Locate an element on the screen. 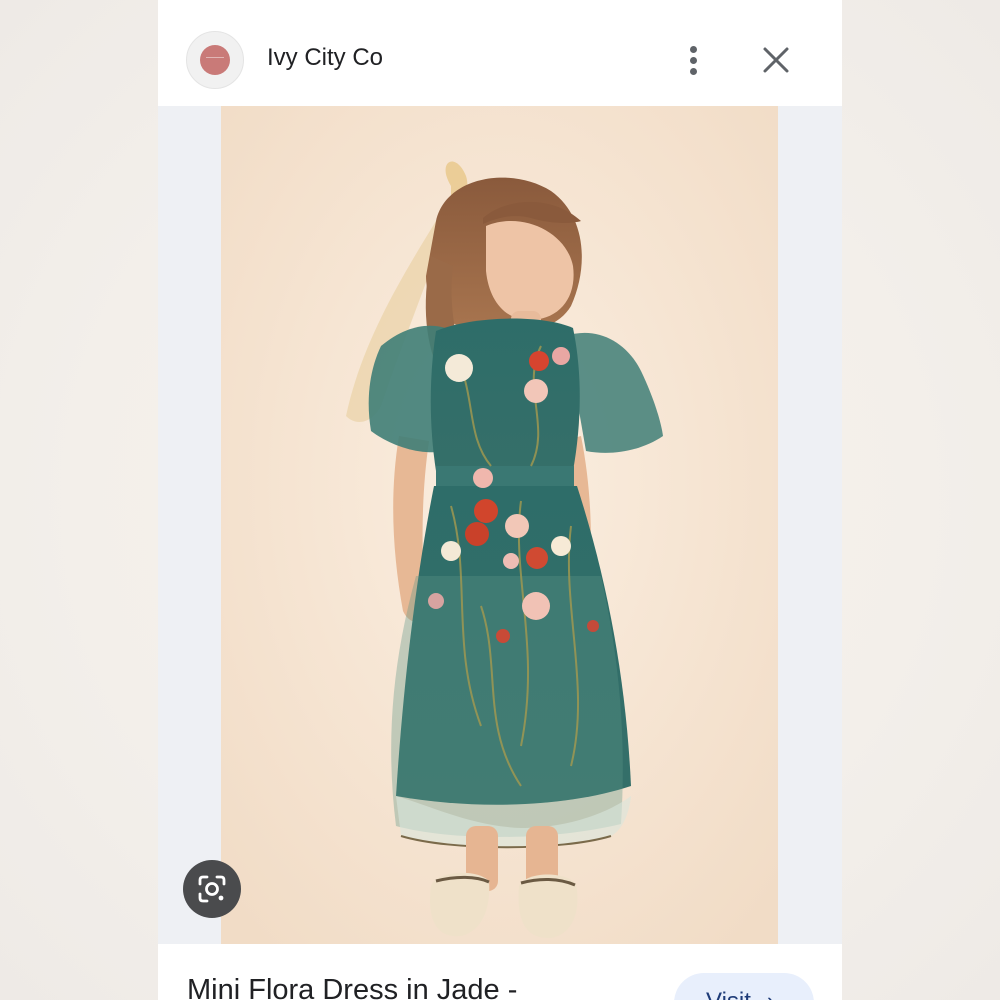  close-icon is located at coordinates (776, 60).